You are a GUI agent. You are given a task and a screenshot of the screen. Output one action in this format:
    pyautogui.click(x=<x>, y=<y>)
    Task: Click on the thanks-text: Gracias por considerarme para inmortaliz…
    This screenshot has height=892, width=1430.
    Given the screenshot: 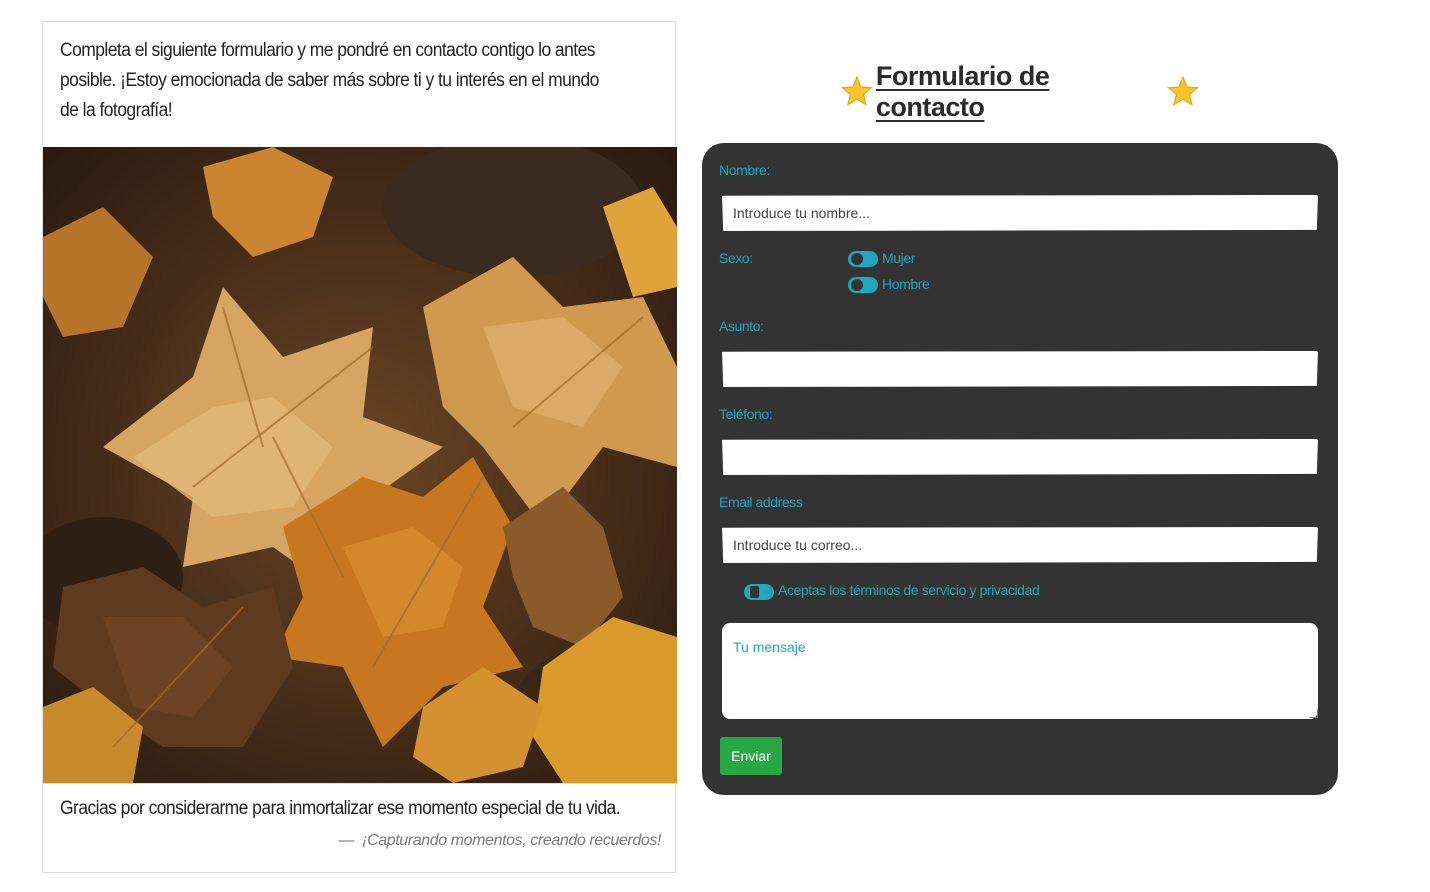 What is the action you would take?
    pyautogui.click(x=340, y=808)
    